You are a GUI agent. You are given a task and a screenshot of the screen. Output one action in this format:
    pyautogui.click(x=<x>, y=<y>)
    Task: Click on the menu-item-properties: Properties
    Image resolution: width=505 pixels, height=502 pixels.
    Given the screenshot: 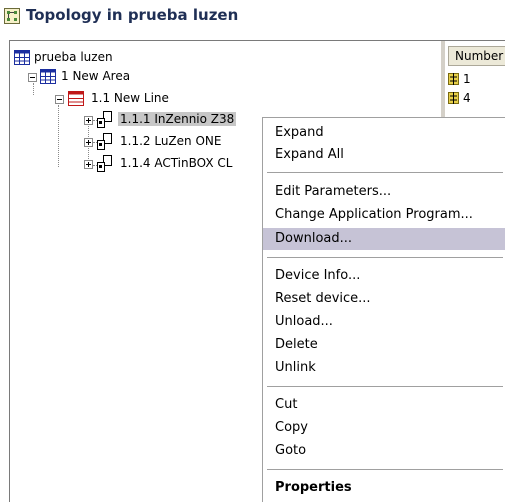 What is the action you would take?
    pyautogui.click(x=384, y=488)
    